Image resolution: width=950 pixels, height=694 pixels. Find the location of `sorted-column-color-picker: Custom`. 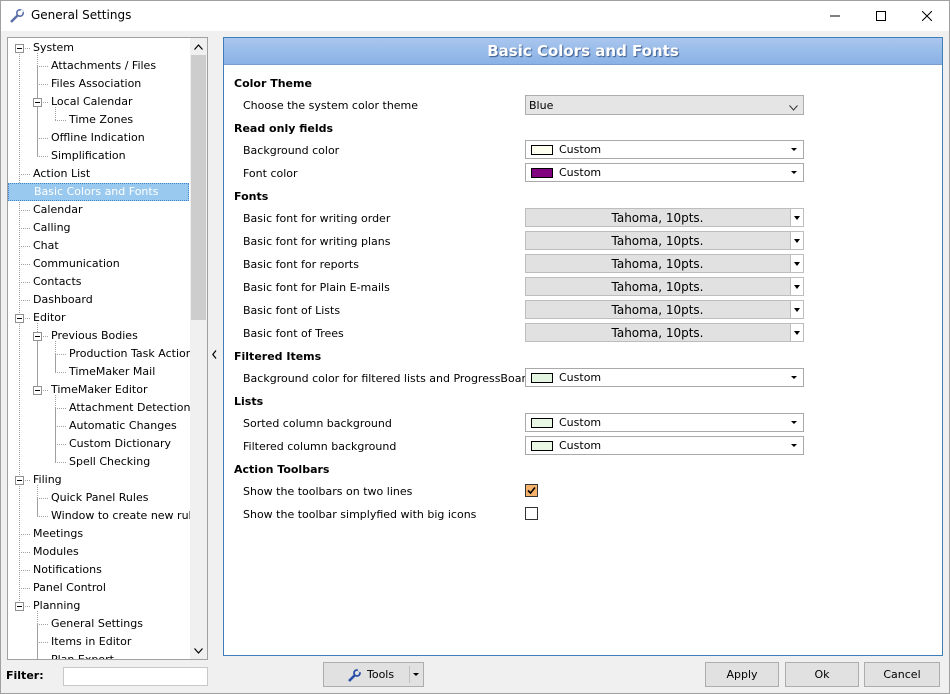

sorted-column-color-picker: Custom is located at coordinates (664, 422).